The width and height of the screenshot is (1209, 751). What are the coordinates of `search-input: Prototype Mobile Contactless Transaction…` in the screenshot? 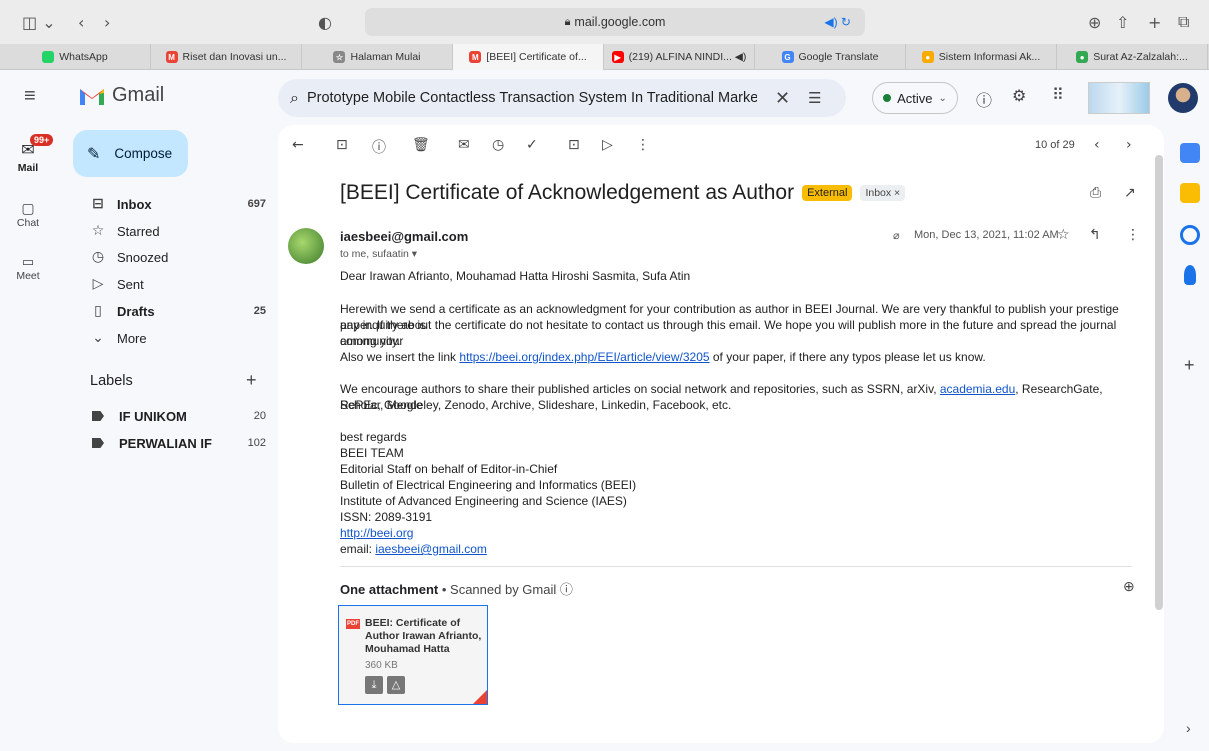 It's located at (532, 98).